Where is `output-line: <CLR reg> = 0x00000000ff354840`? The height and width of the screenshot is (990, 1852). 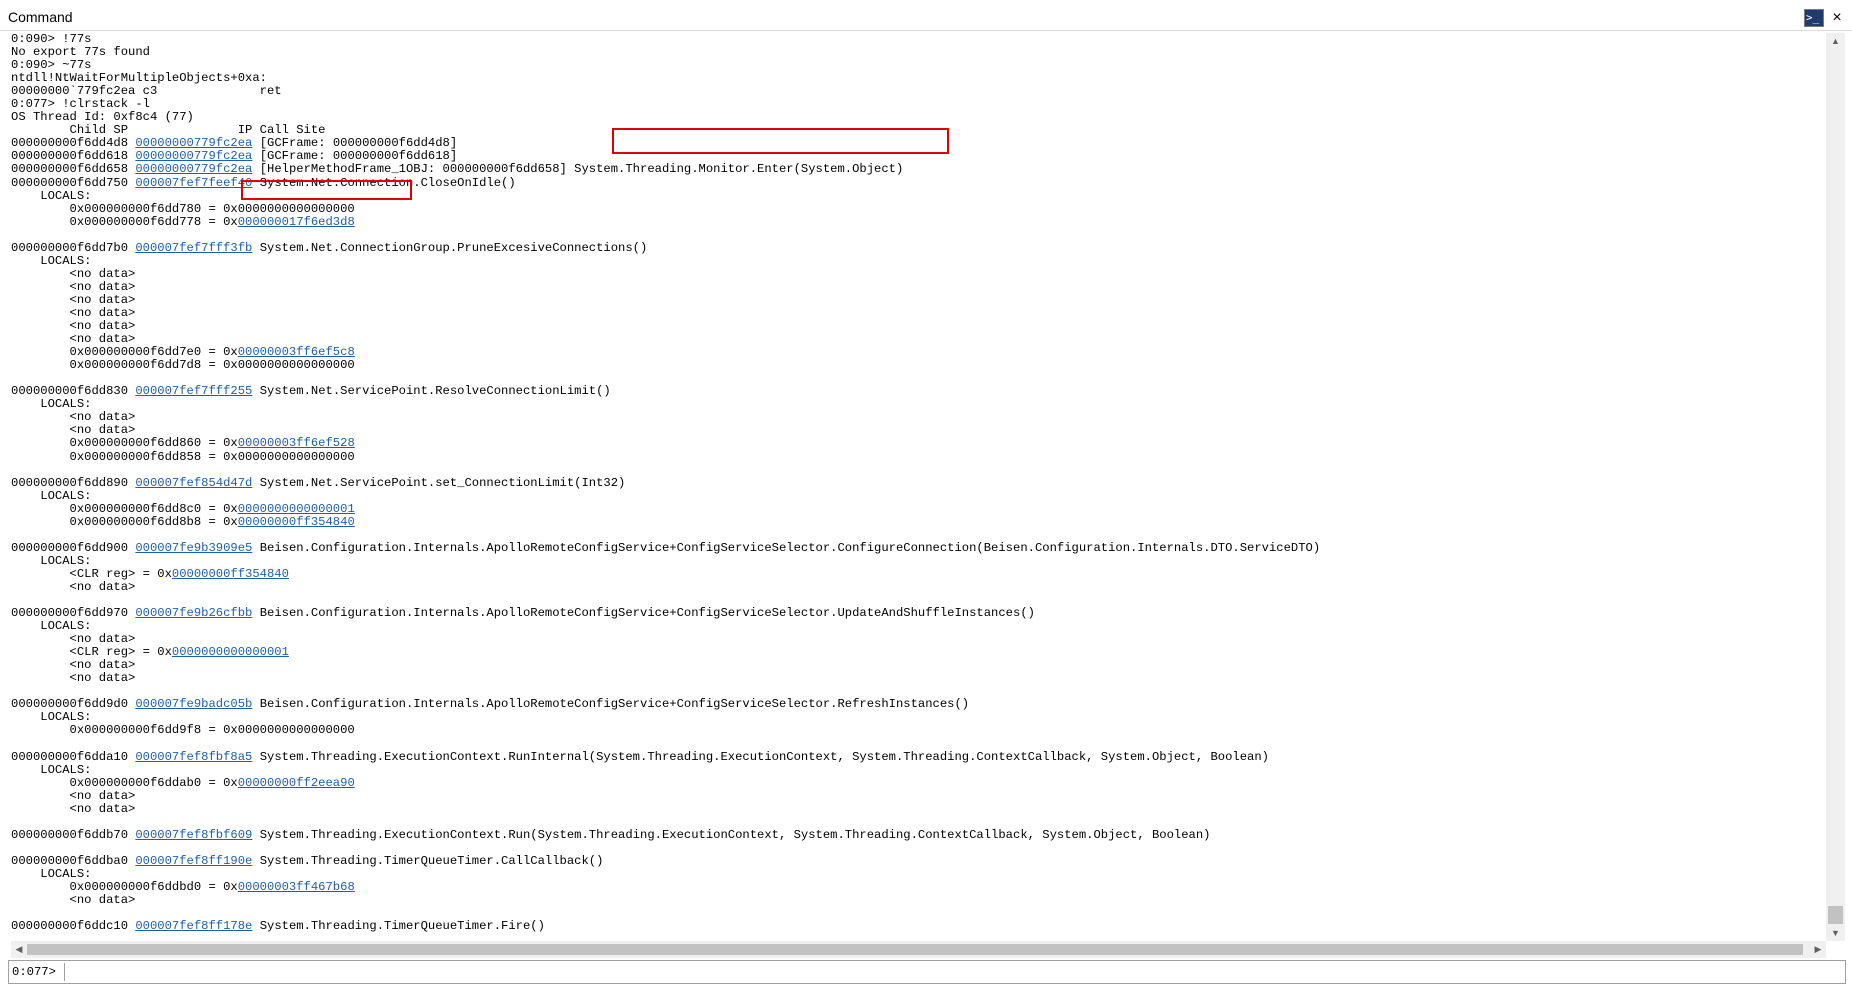 output-line: <CLR reg> = 0x00000000ff354840 is located at coordinates (918, 574).